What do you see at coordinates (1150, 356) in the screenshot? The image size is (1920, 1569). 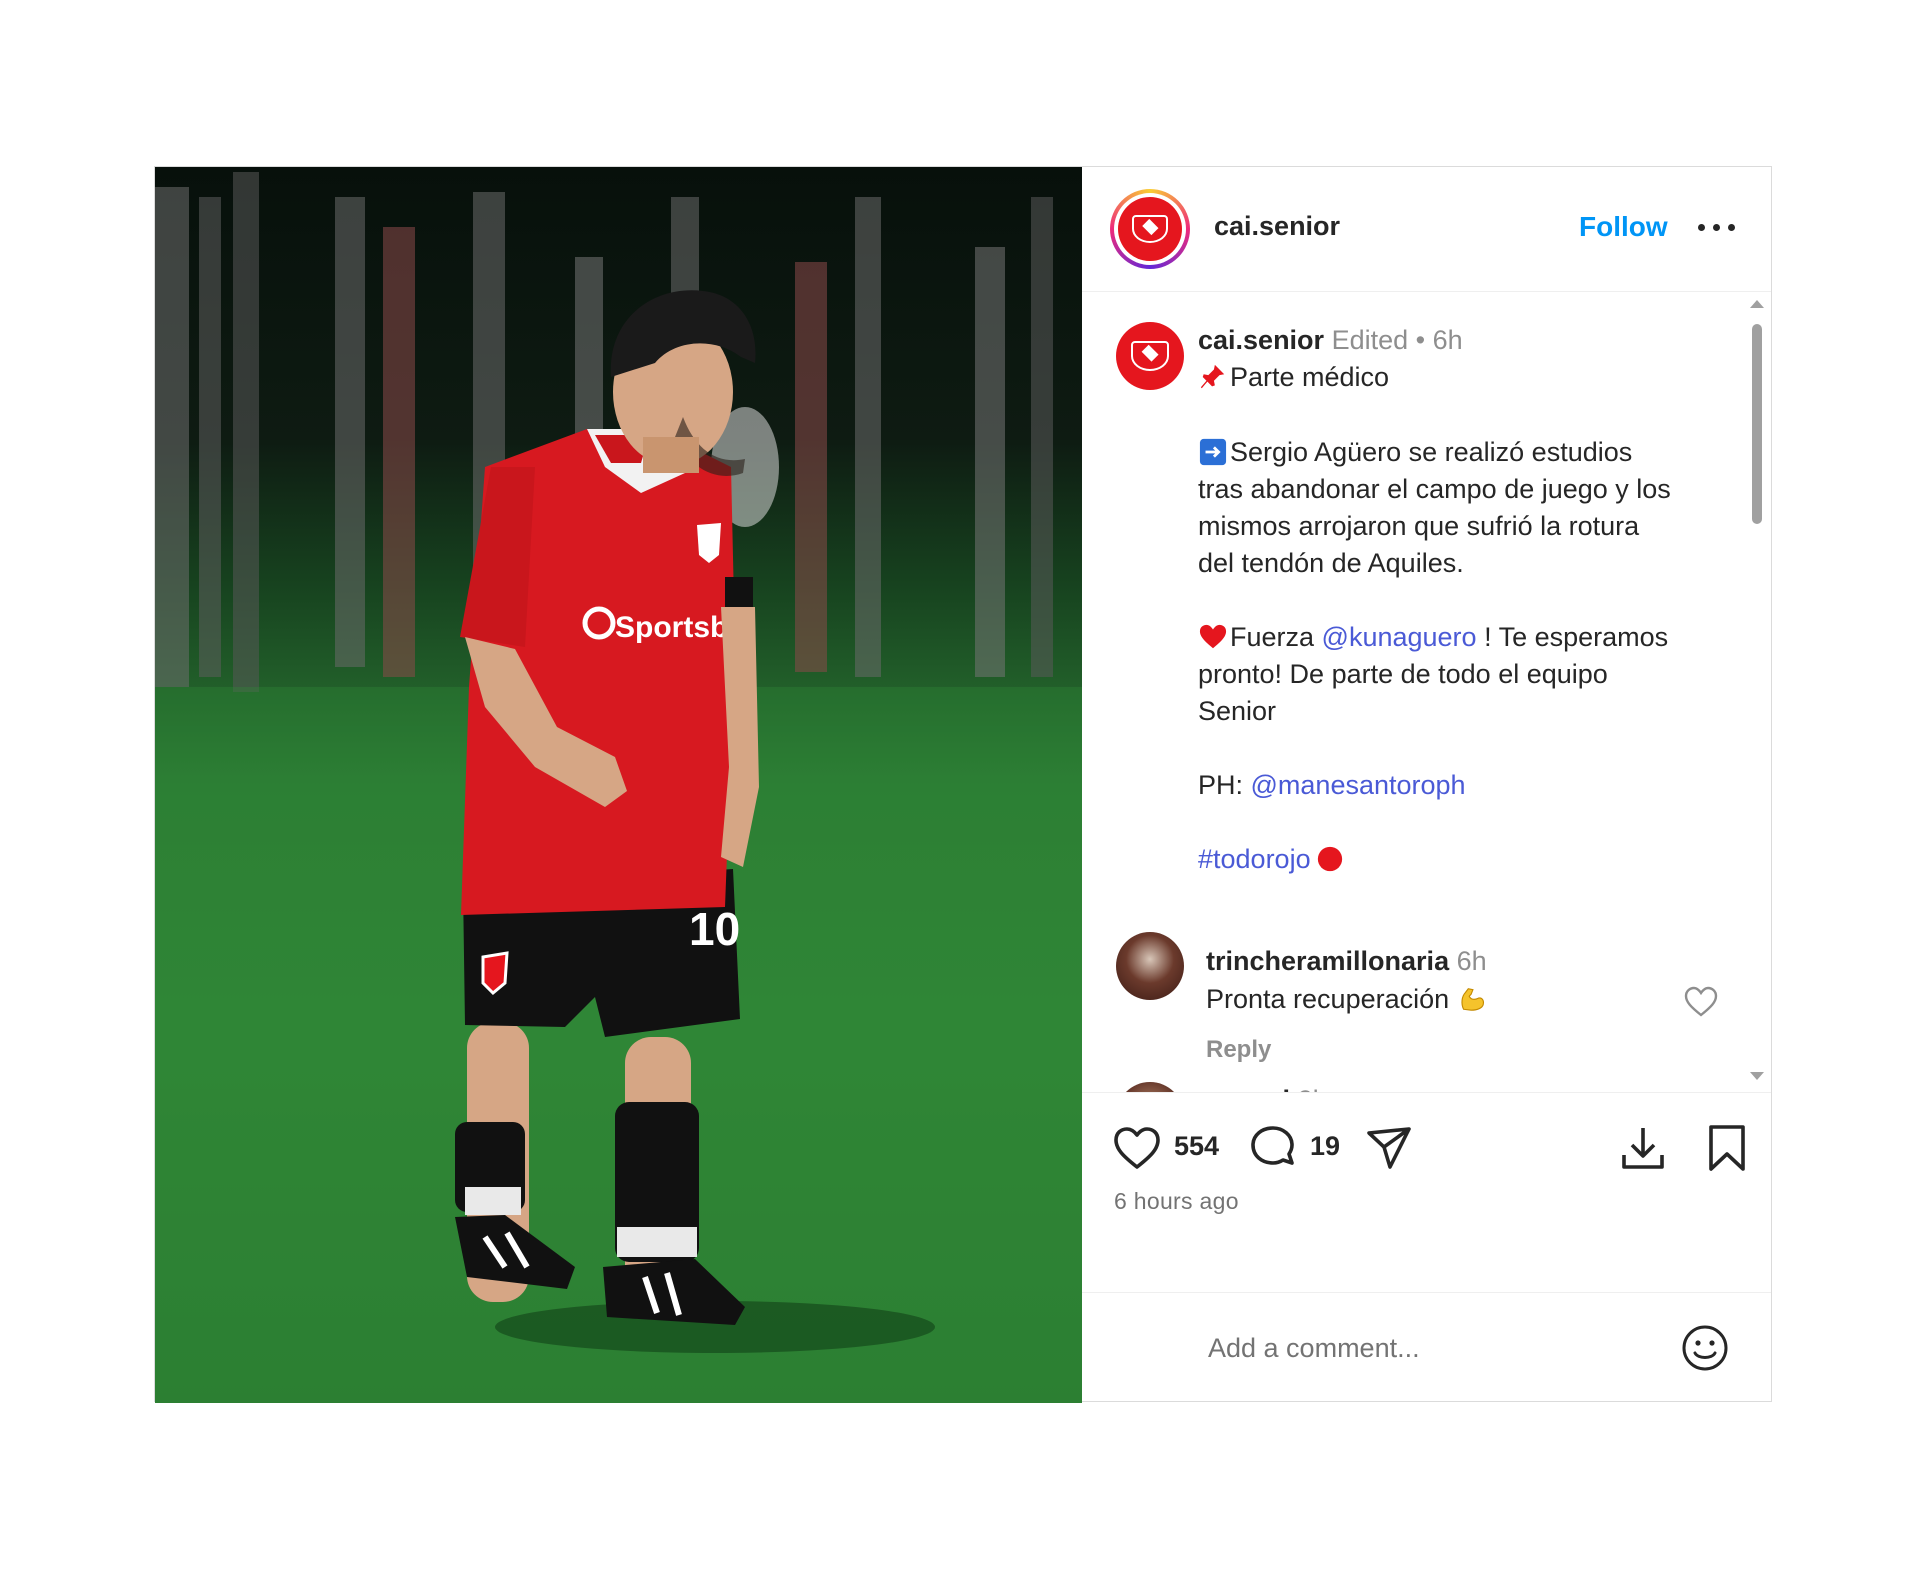 I see `caption-avatar` at bounding box center [1150, 356].